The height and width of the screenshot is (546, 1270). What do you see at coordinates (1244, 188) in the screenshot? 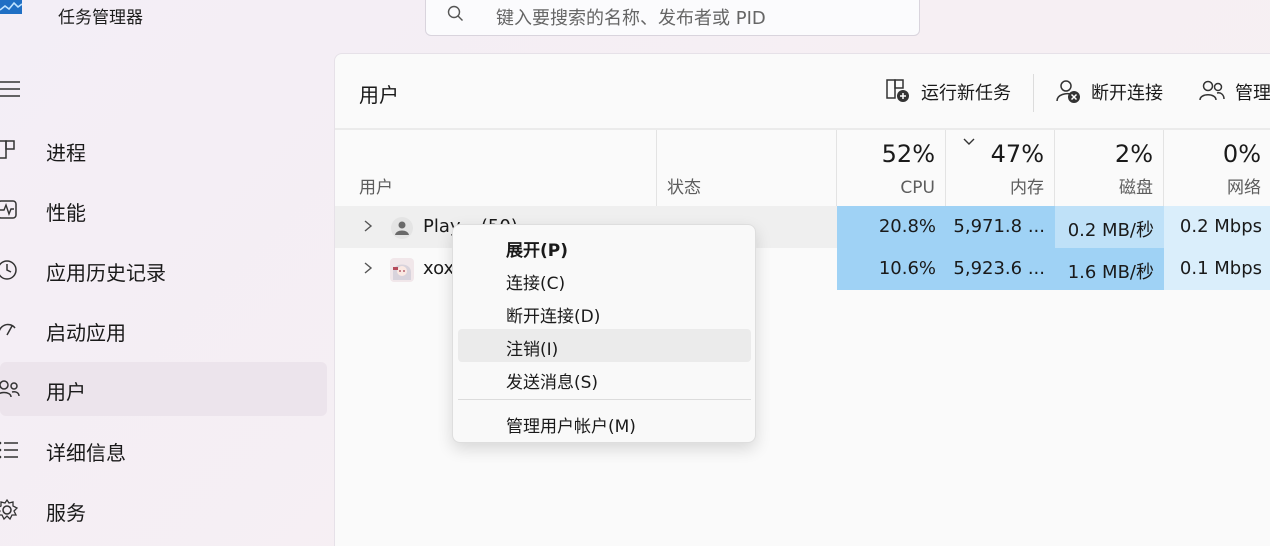
I see `column-label: 网络` at bounding box center [1244, 188].